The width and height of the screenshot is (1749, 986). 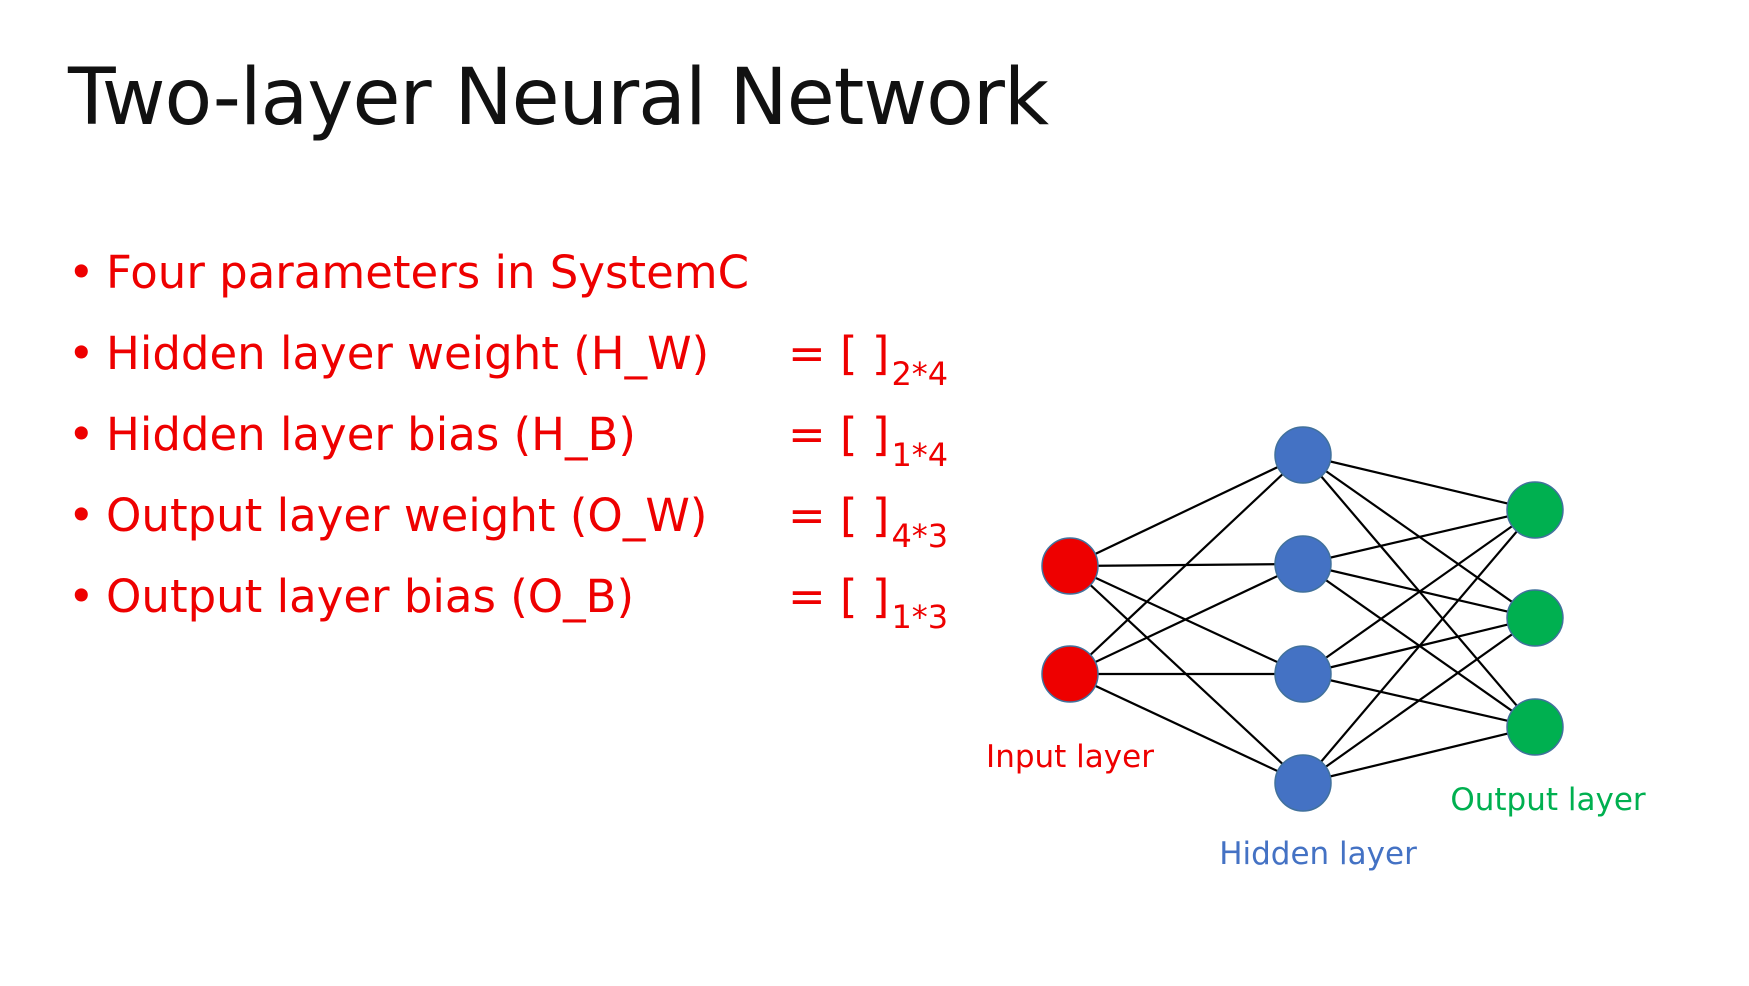 What do you see at coordinates (1548, 800) in the screenshot?
I see `output-layer-label: Output layer` at bounding box center [1548, 800].